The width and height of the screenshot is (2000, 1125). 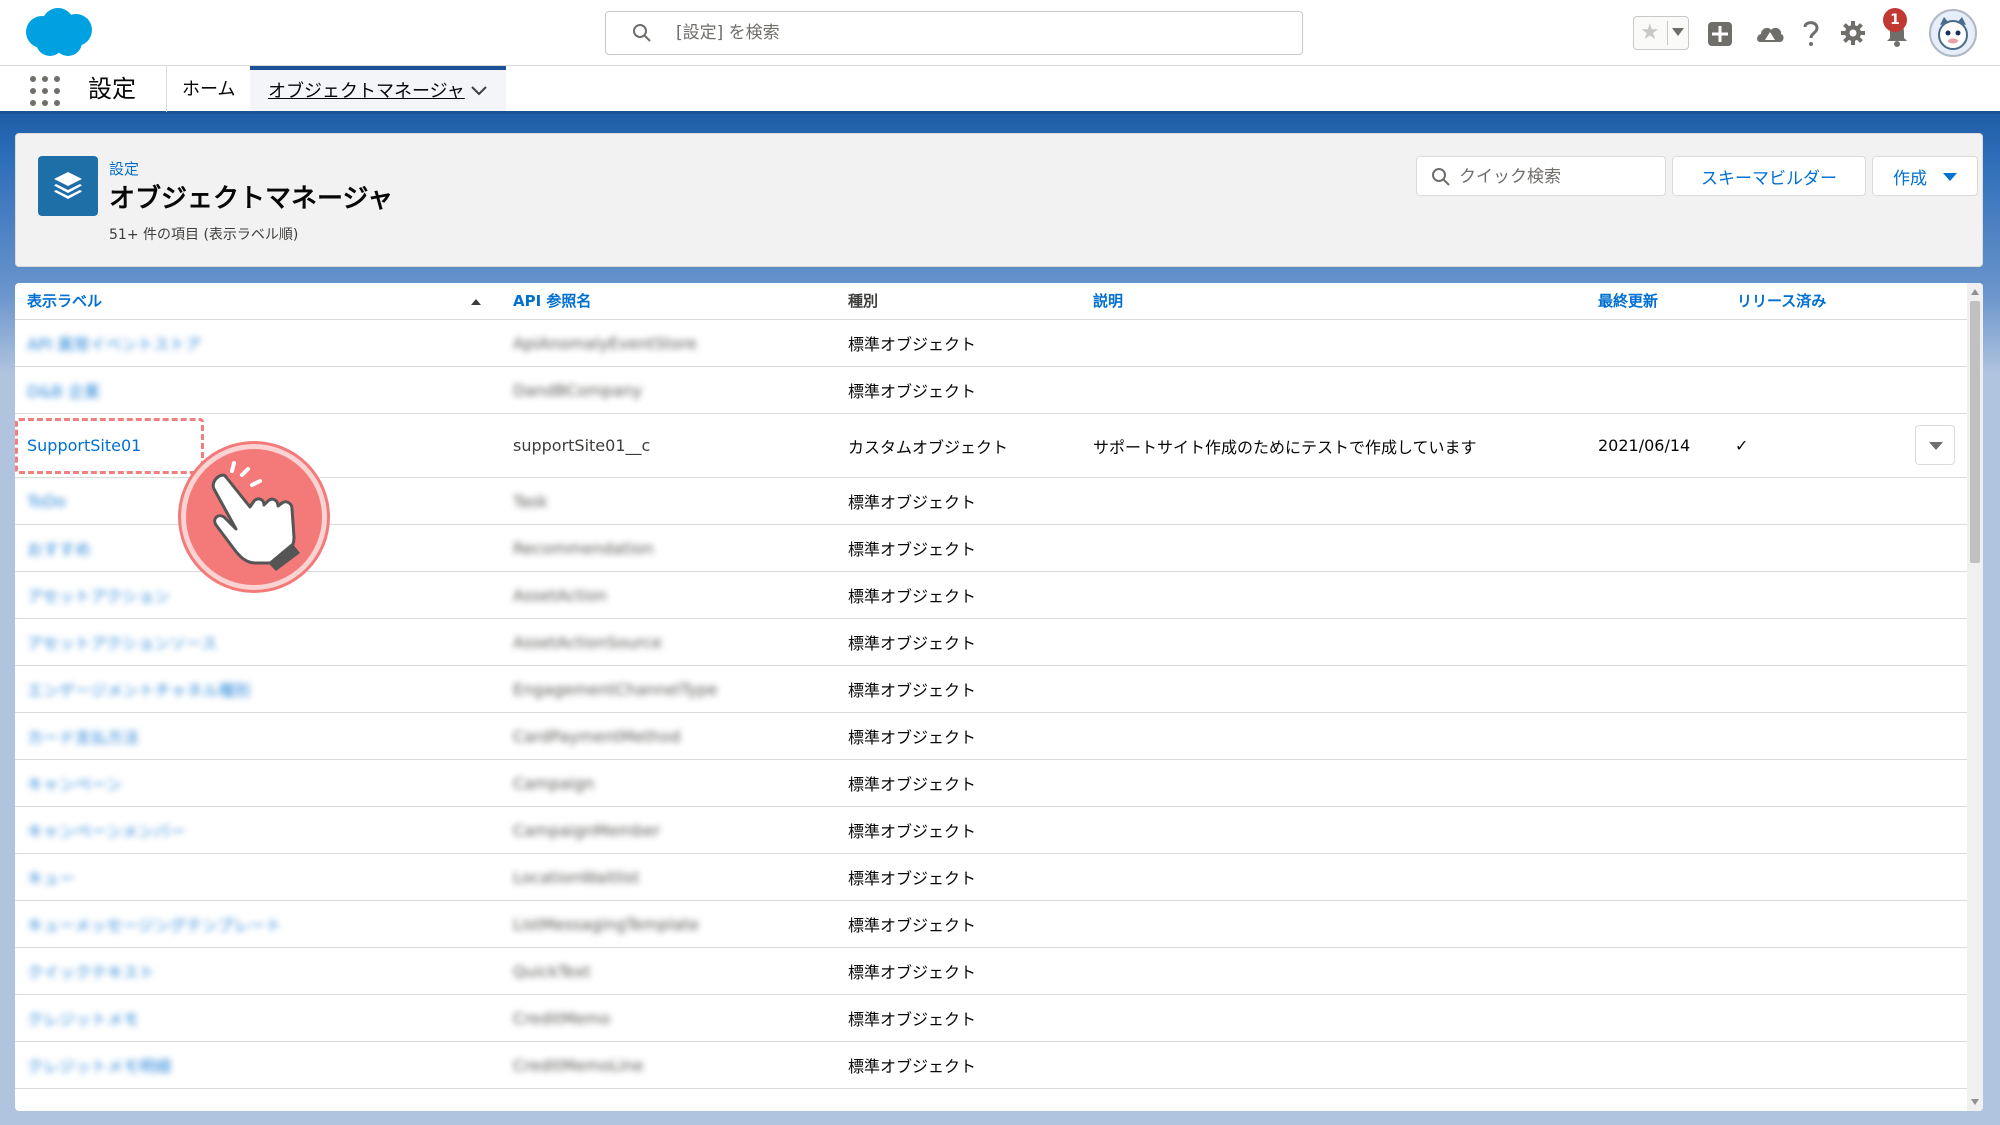 What do you see at coordinates (154, 924) in the screenshot?
I see `row-label-link: キューメッセージングテンプレート` at bounding box center [154, 924].